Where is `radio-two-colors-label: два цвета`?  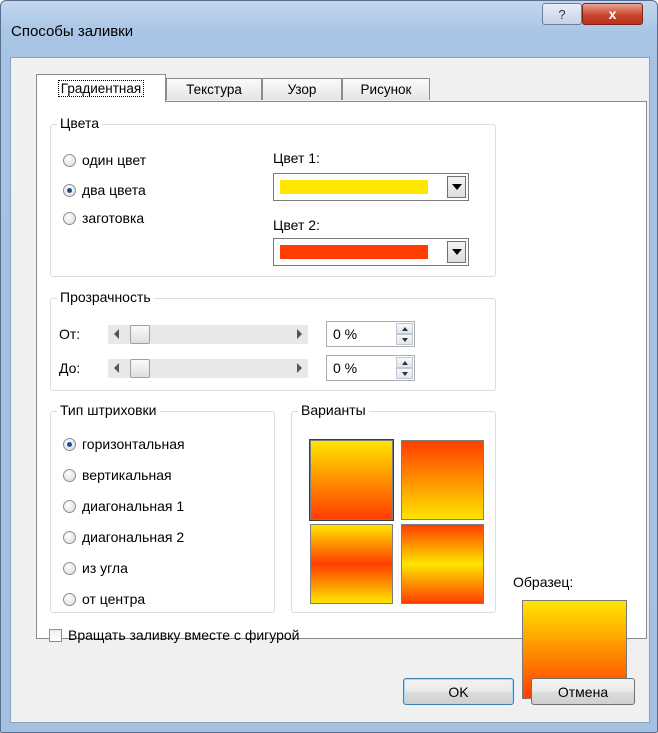 radio-two-colors-label: два цвета is located at coordinates (114, 190).